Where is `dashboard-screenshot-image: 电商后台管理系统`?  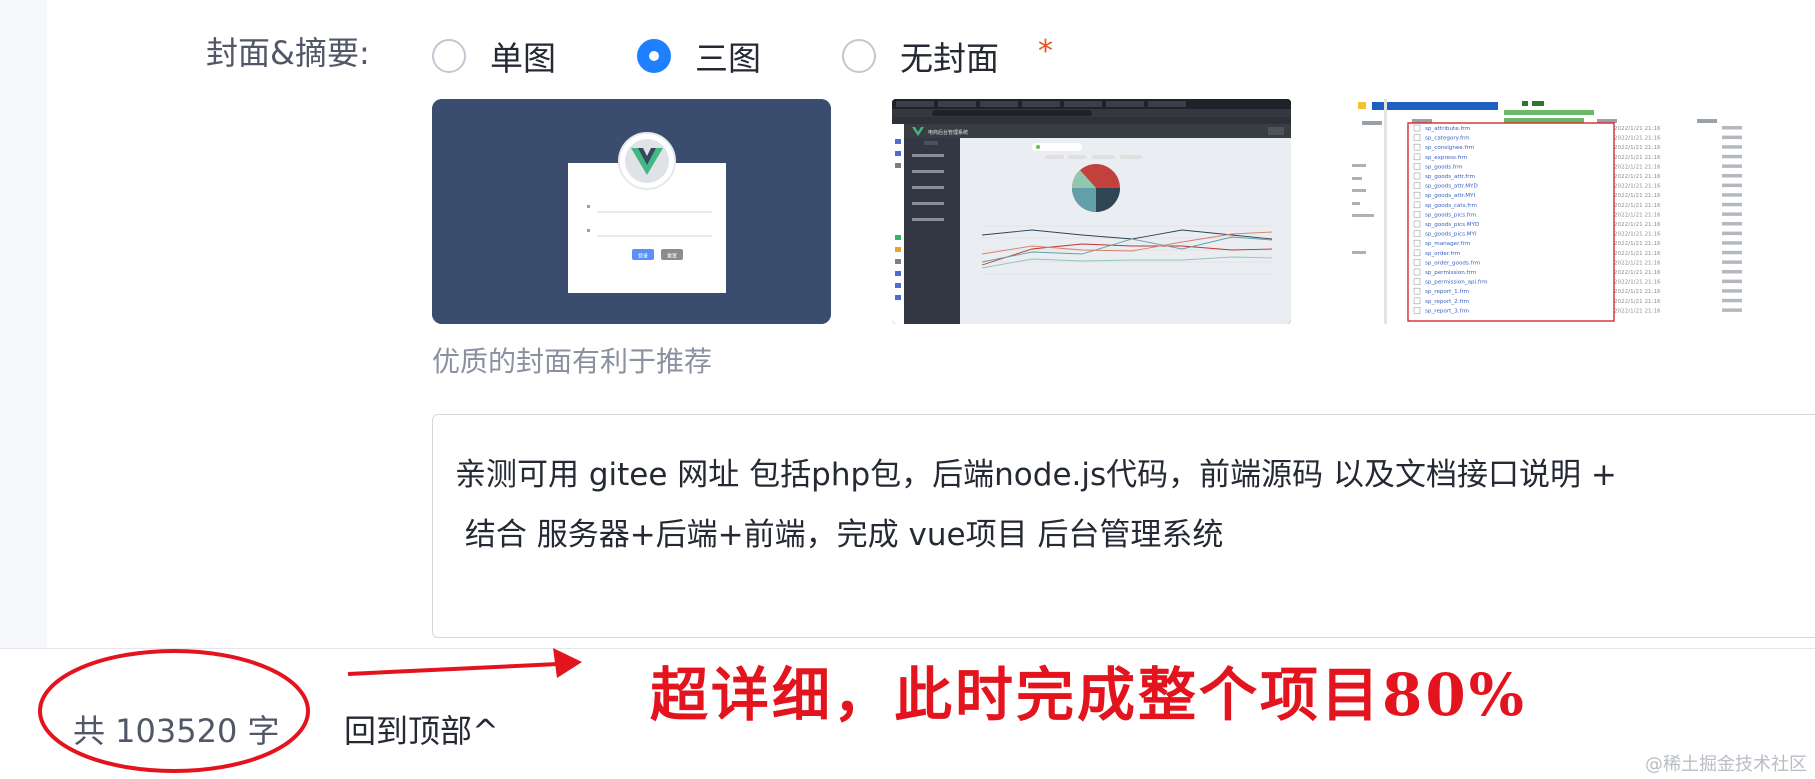
dashboard-screenshot-image: 电商后台管理系统 is located at coordinates (1091, 211).